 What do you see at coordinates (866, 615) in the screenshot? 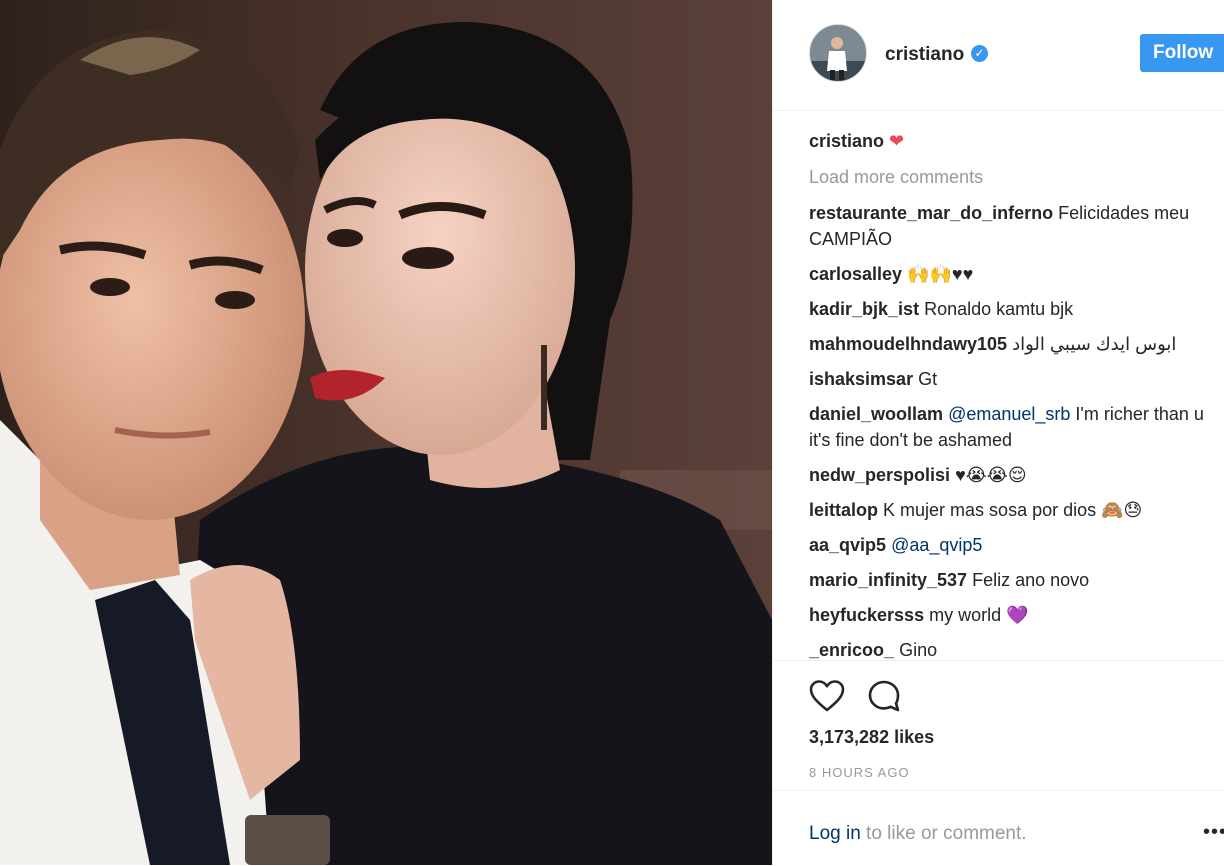
I see `comment-author: heyfuckersss` at bounding box center [866, 615].